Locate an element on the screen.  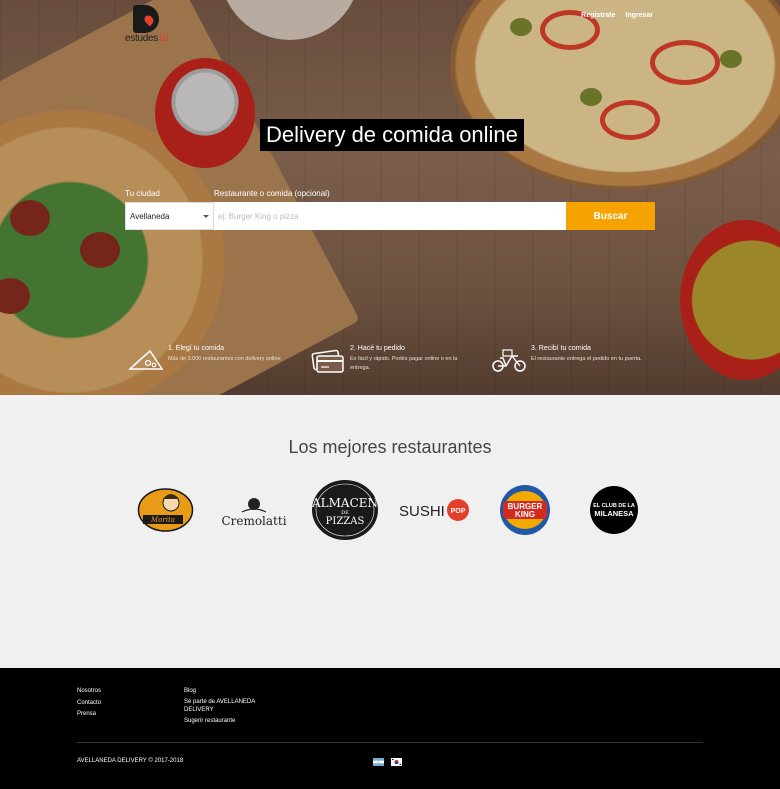
step-title: 1. Elegí tu comida is located at coordinates (196, 348).